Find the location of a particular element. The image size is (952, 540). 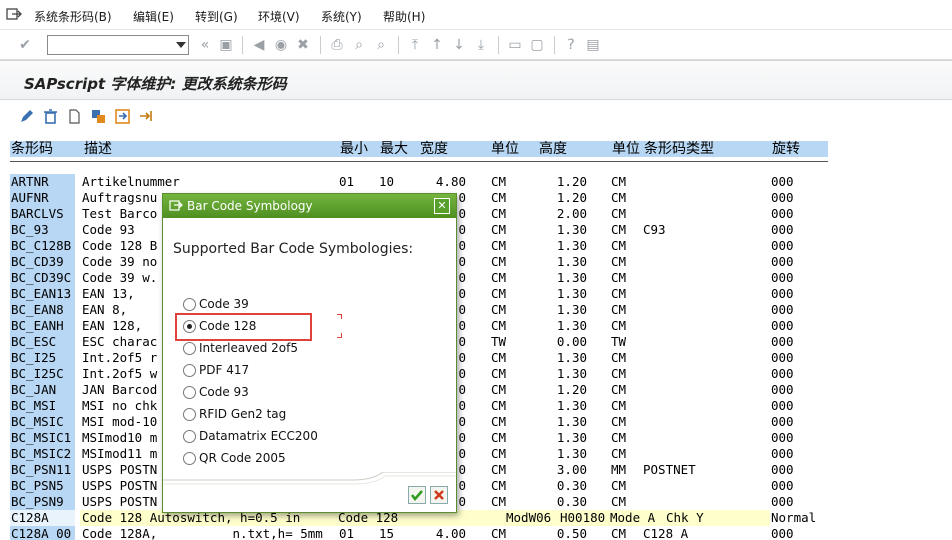

table-row: BC_CD39C Code 39 w. 0 CM 1.30 CM 000 is located at coordinates (476, 278).